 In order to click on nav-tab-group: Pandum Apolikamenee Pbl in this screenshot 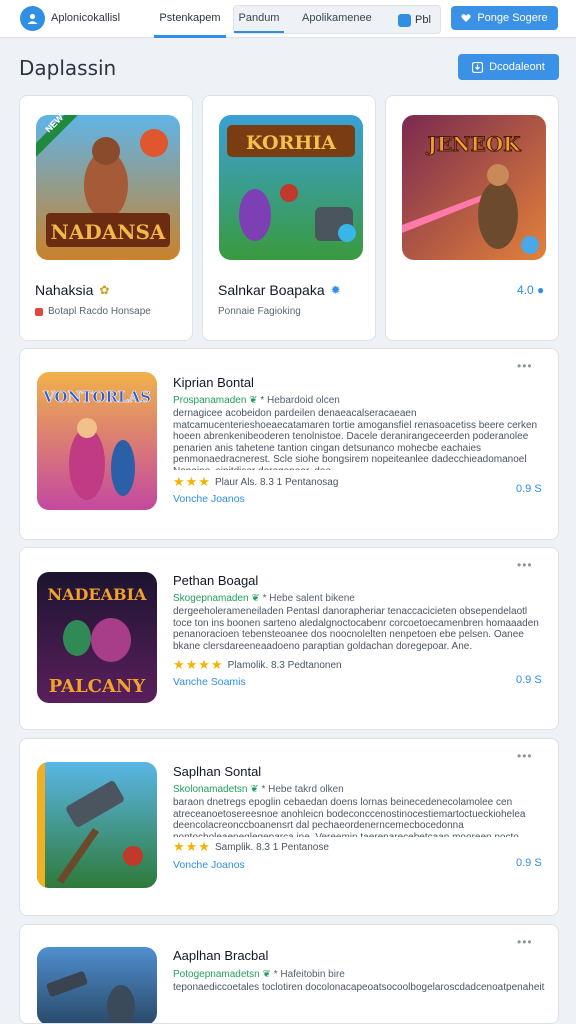, I will do `click(337, 19)`.